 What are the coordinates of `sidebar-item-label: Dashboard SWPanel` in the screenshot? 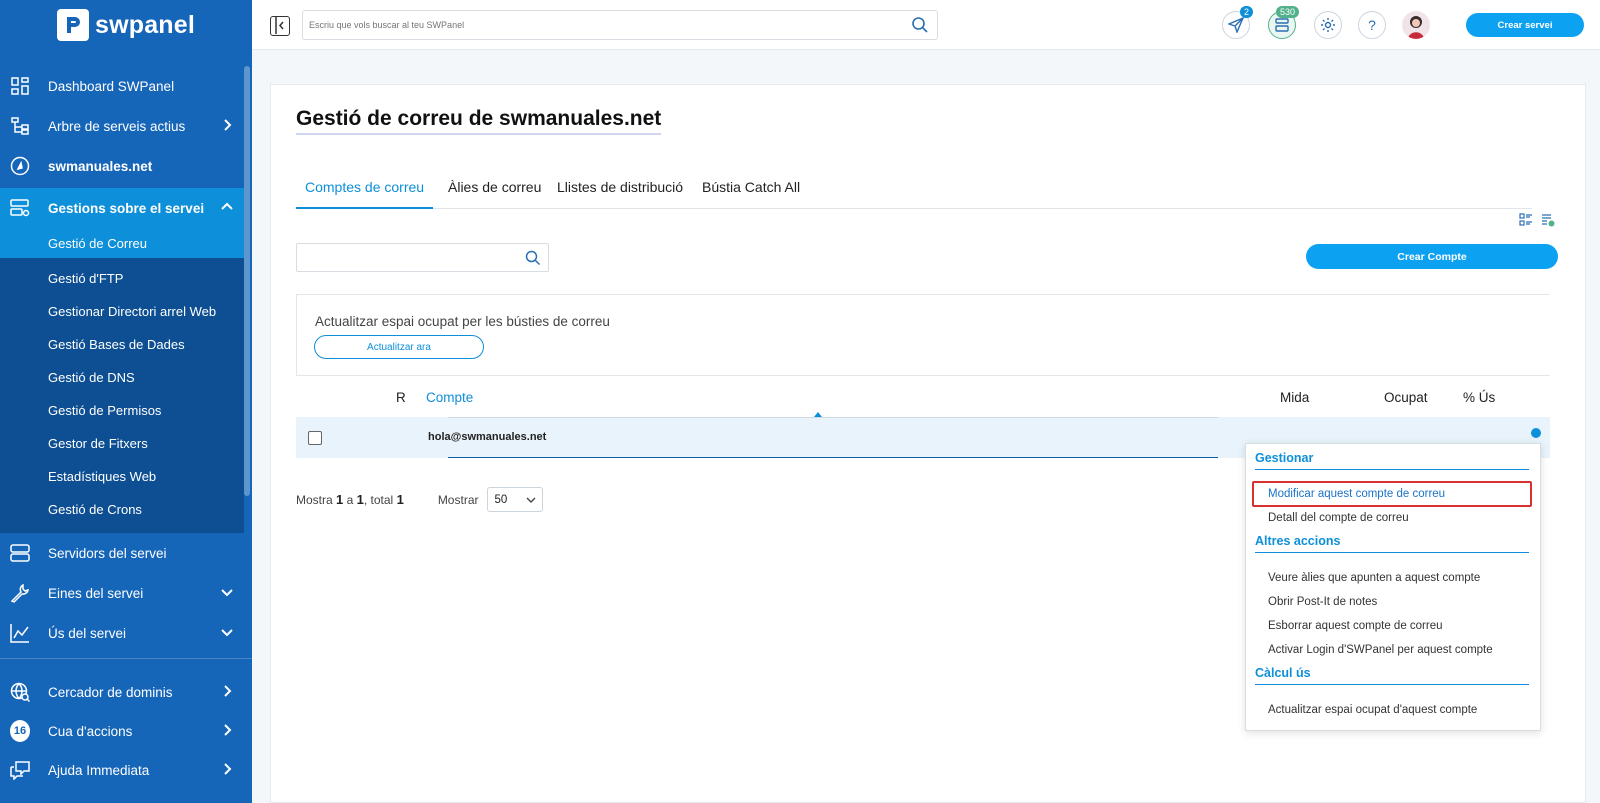 It's located at (111, 86).